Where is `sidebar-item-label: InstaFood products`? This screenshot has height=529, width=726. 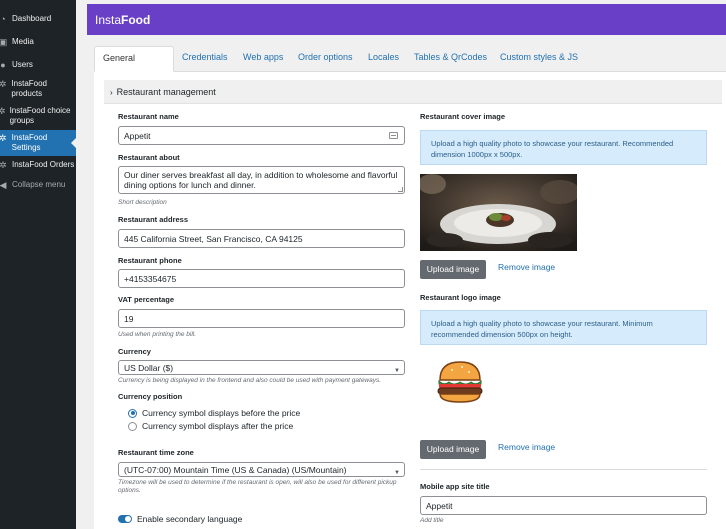 sidebar-item-label: InstaFood products is located at coordinates (29, 88).